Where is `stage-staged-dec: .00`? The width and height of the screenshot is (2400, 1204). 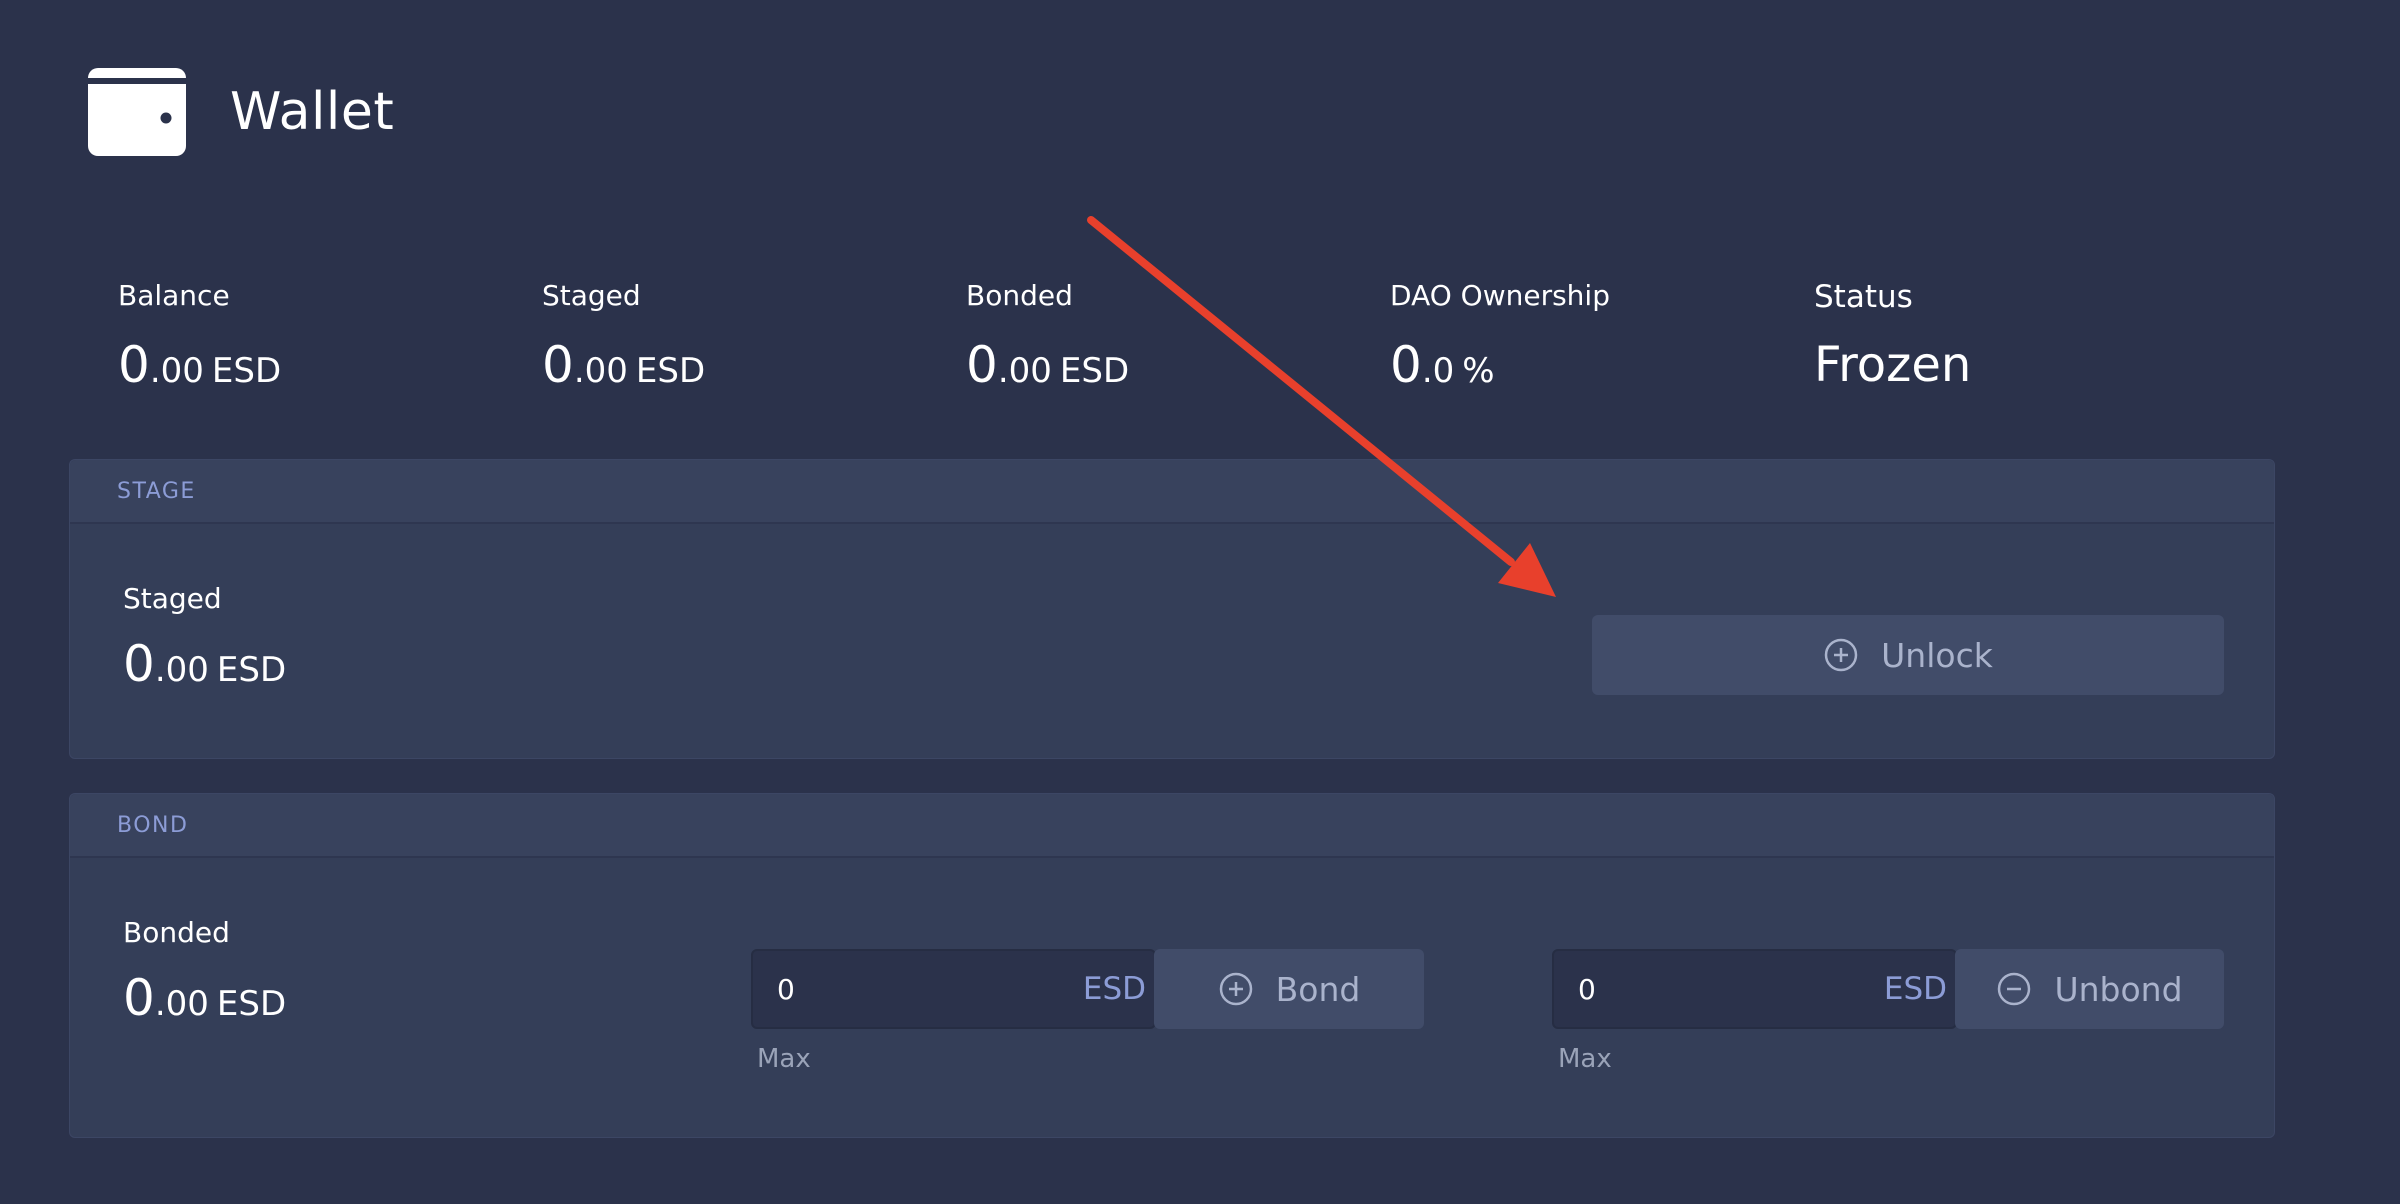 stage-staged-dec: .00 is located at coordinates (181, 670).